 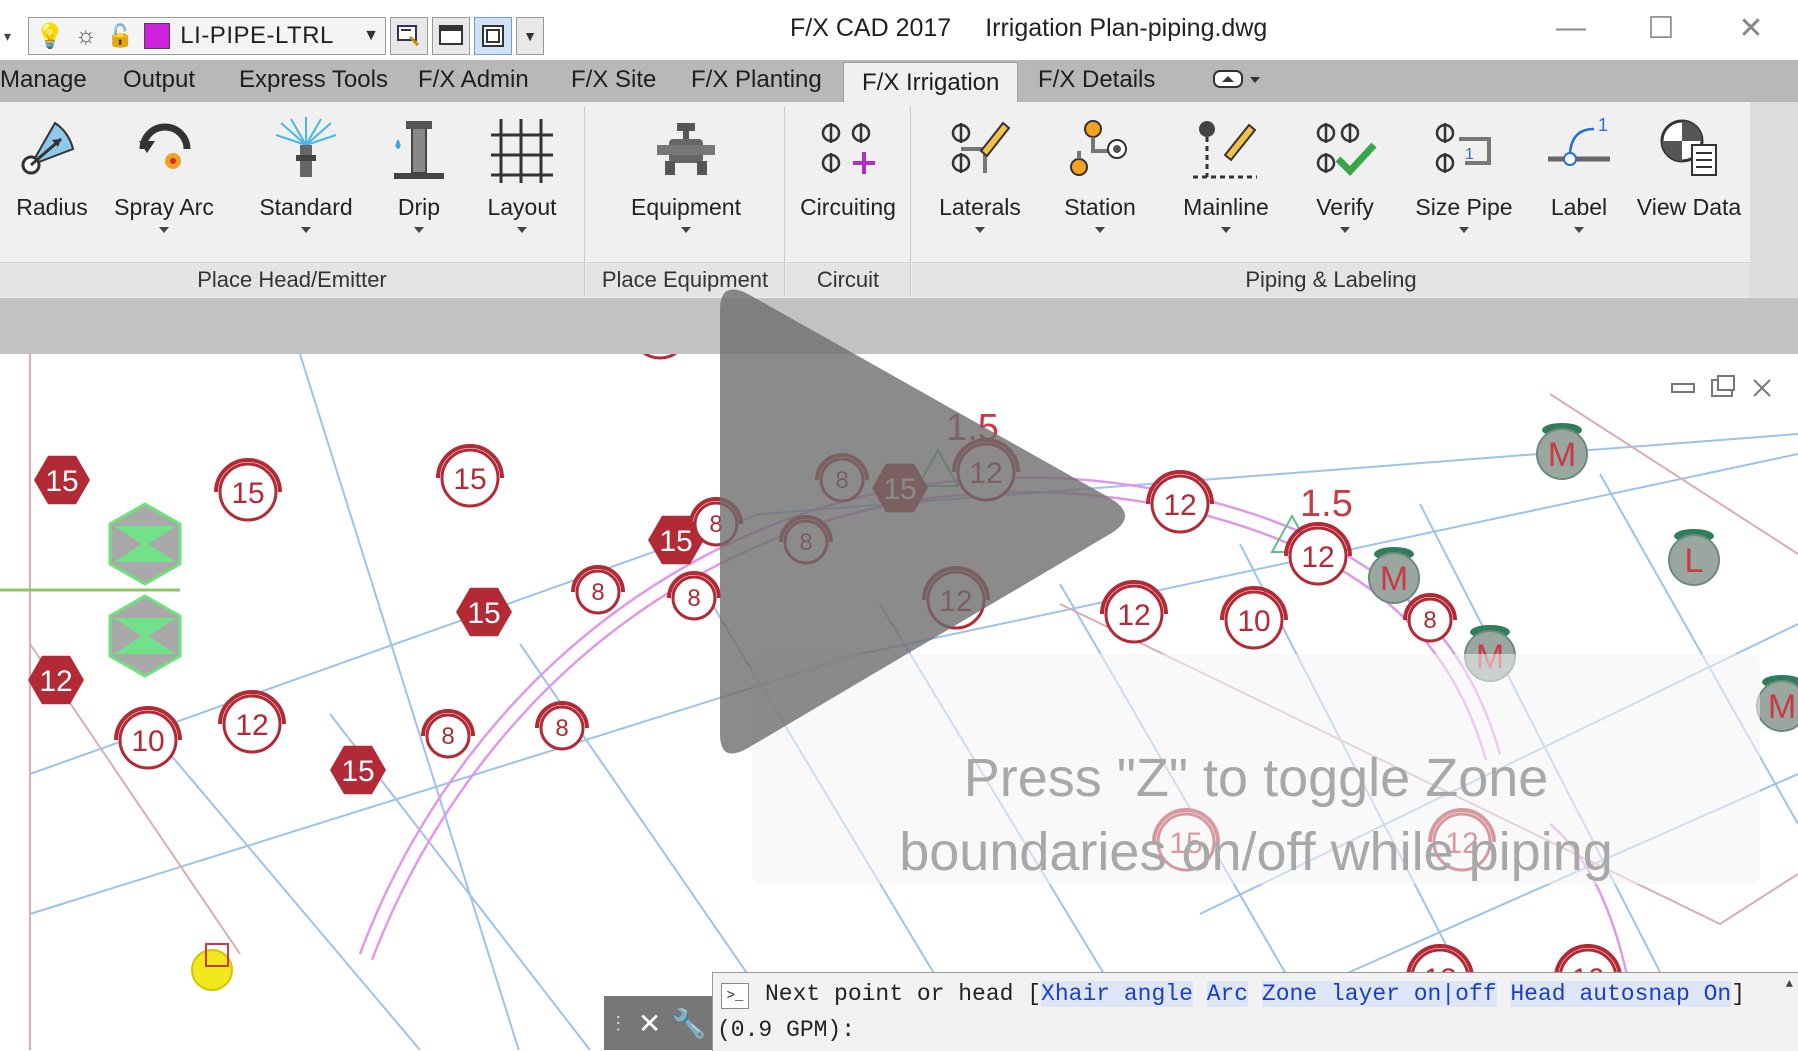 I want to click on file-name: Irrigation Plan-piping.dwg, so click(x=1126, y=28).